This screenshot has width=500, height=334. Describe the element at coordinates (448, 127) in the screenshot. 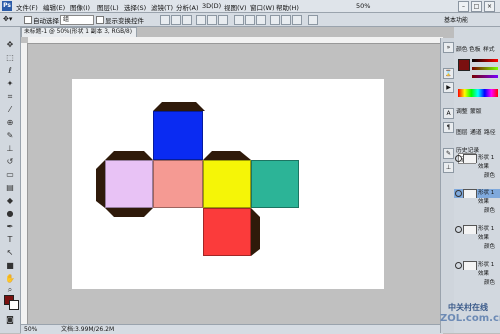

I see `paragraph-panel-icon: ¶` at that location.